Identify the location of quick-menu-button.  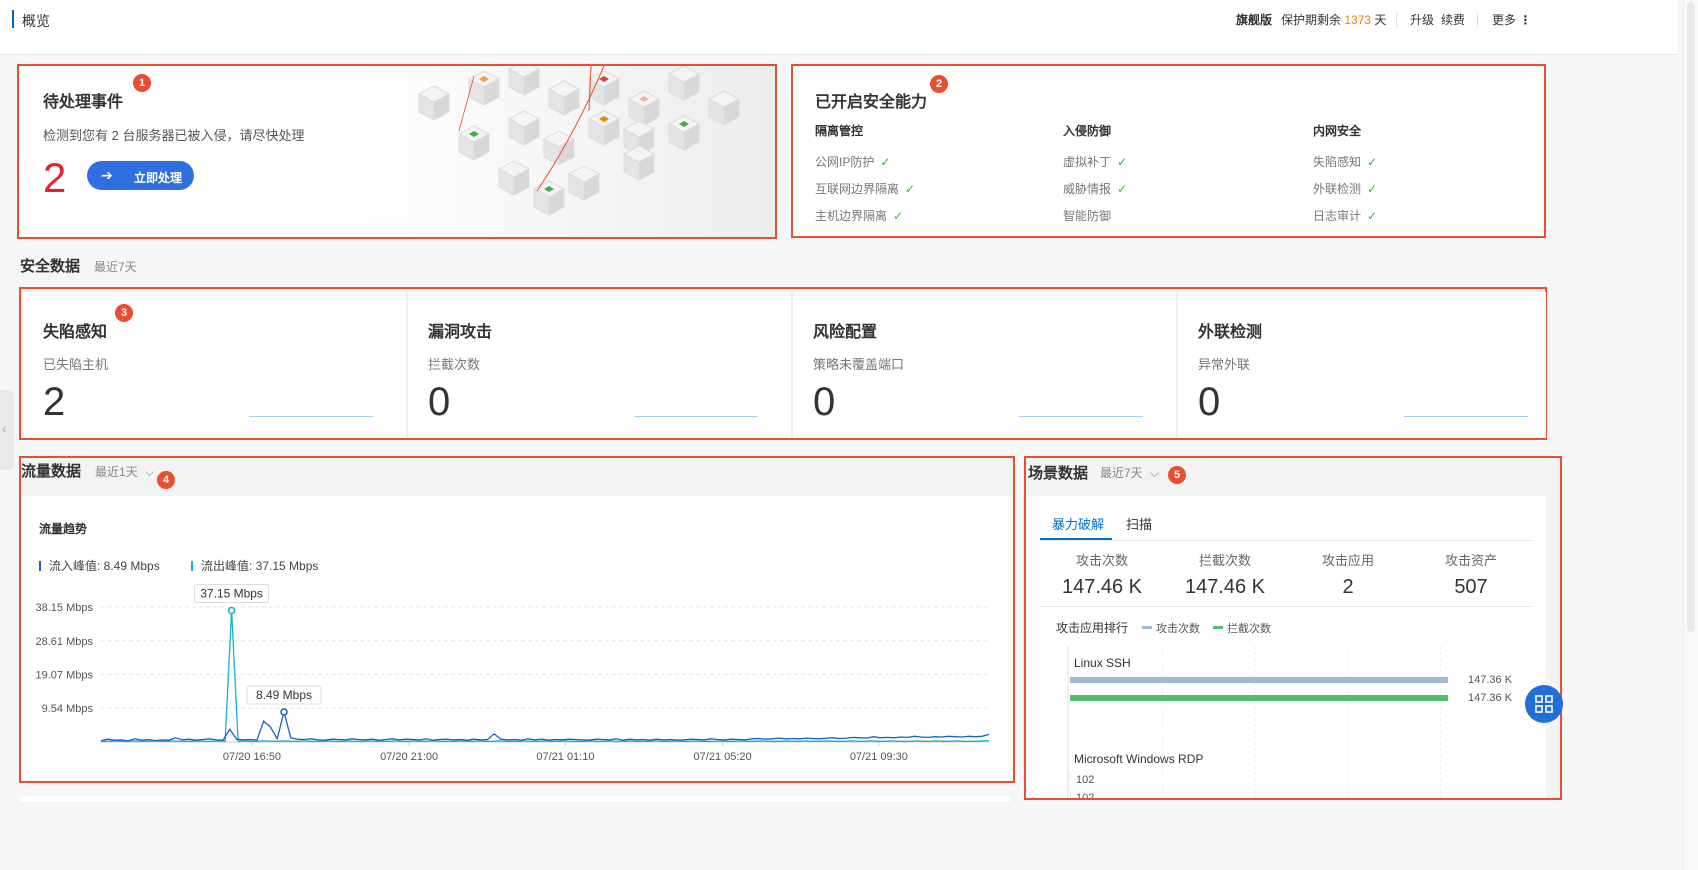
(1544, 704).